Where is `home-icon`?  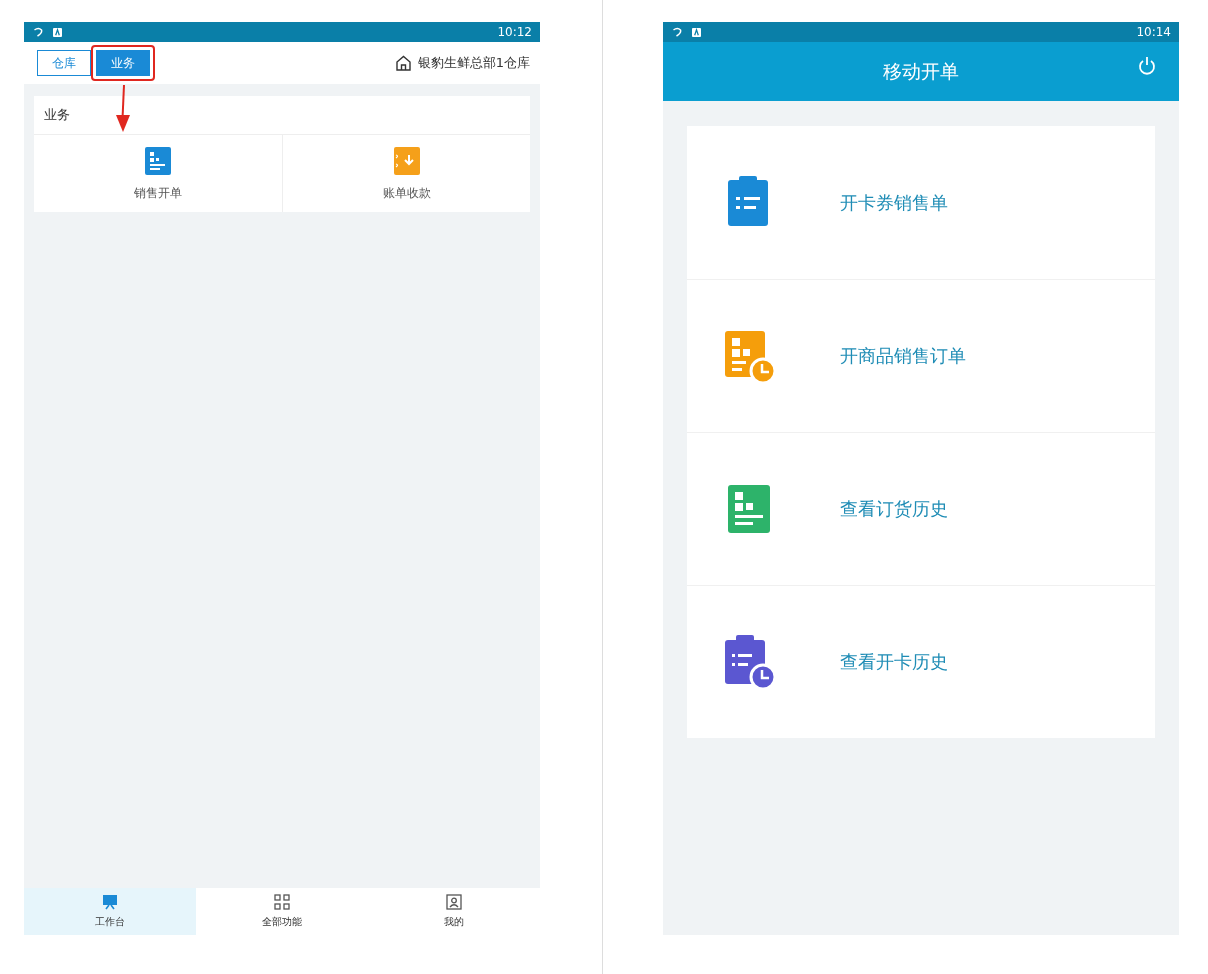 home-icon is located at coordinates (403, 63).